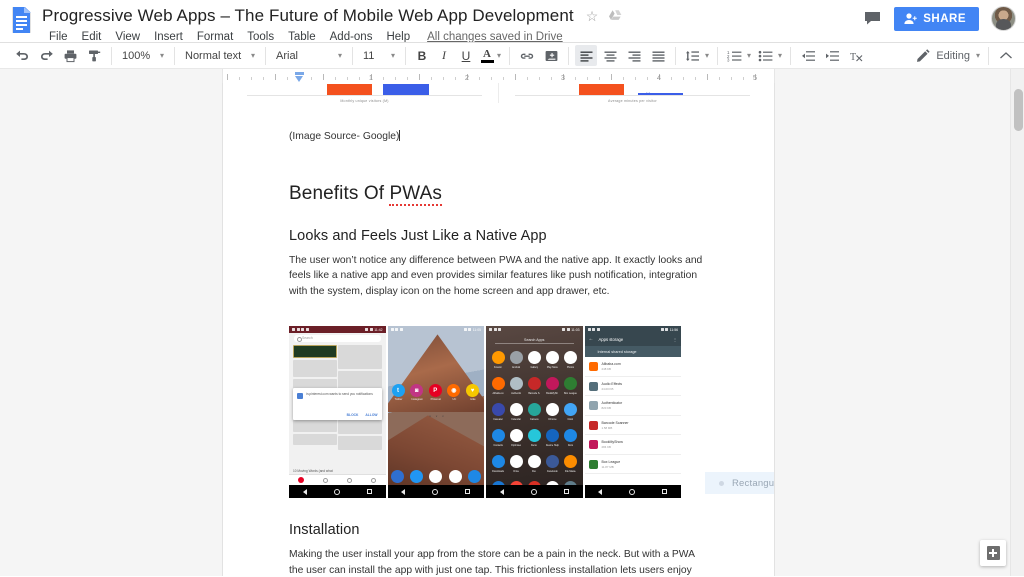  Describe the element at coordinates (466, 55) in the screenshot. I see `underline-button: U` at that location.